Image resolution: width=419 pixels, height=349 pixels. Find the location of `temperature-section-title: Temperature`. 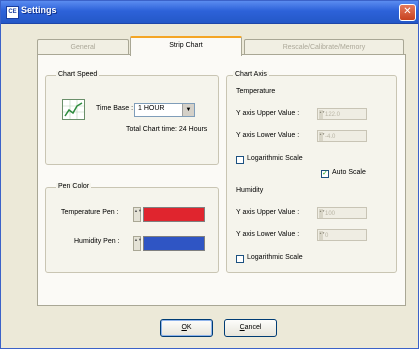

temperature-section-title: Temperature is located at coordinates (256, 91).